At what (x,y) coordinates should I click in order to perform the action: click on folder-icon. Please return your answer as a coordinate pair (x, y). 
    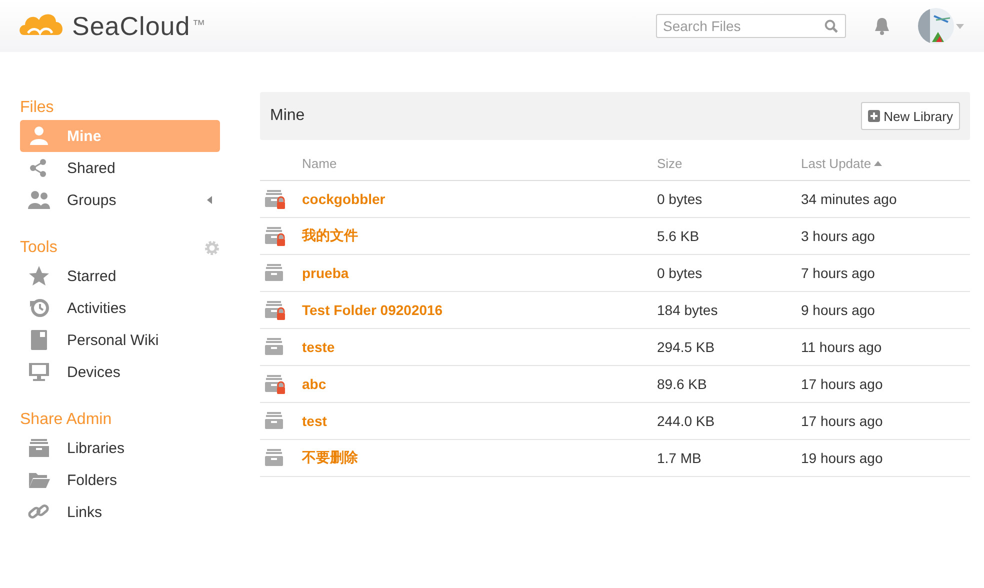
    Looking at the image, I should click on (39, 480).